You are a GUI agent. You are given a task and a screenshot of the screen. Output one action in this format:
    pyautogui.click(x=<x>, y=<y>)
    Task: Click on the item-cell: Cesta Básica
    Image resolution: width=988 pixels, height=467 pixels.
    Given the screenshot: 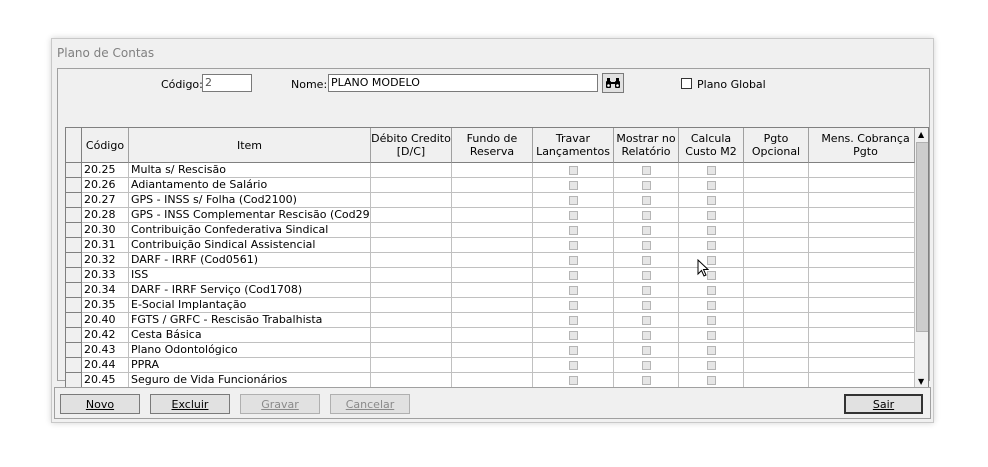 What is the action you would take?
    pyautogui.click(x=250, y=335)
    